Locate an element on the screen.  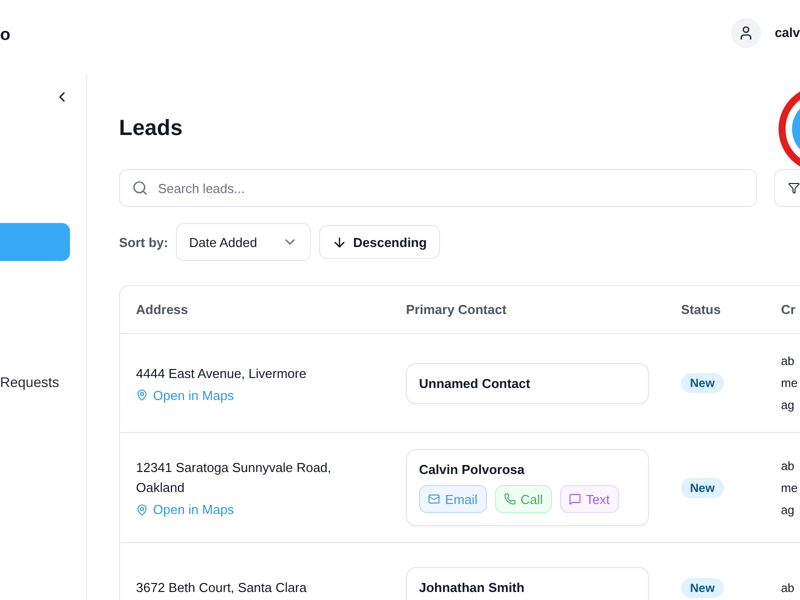
address-text: 4444 East Avenue, Livermore is located at coordinates (222, 373).